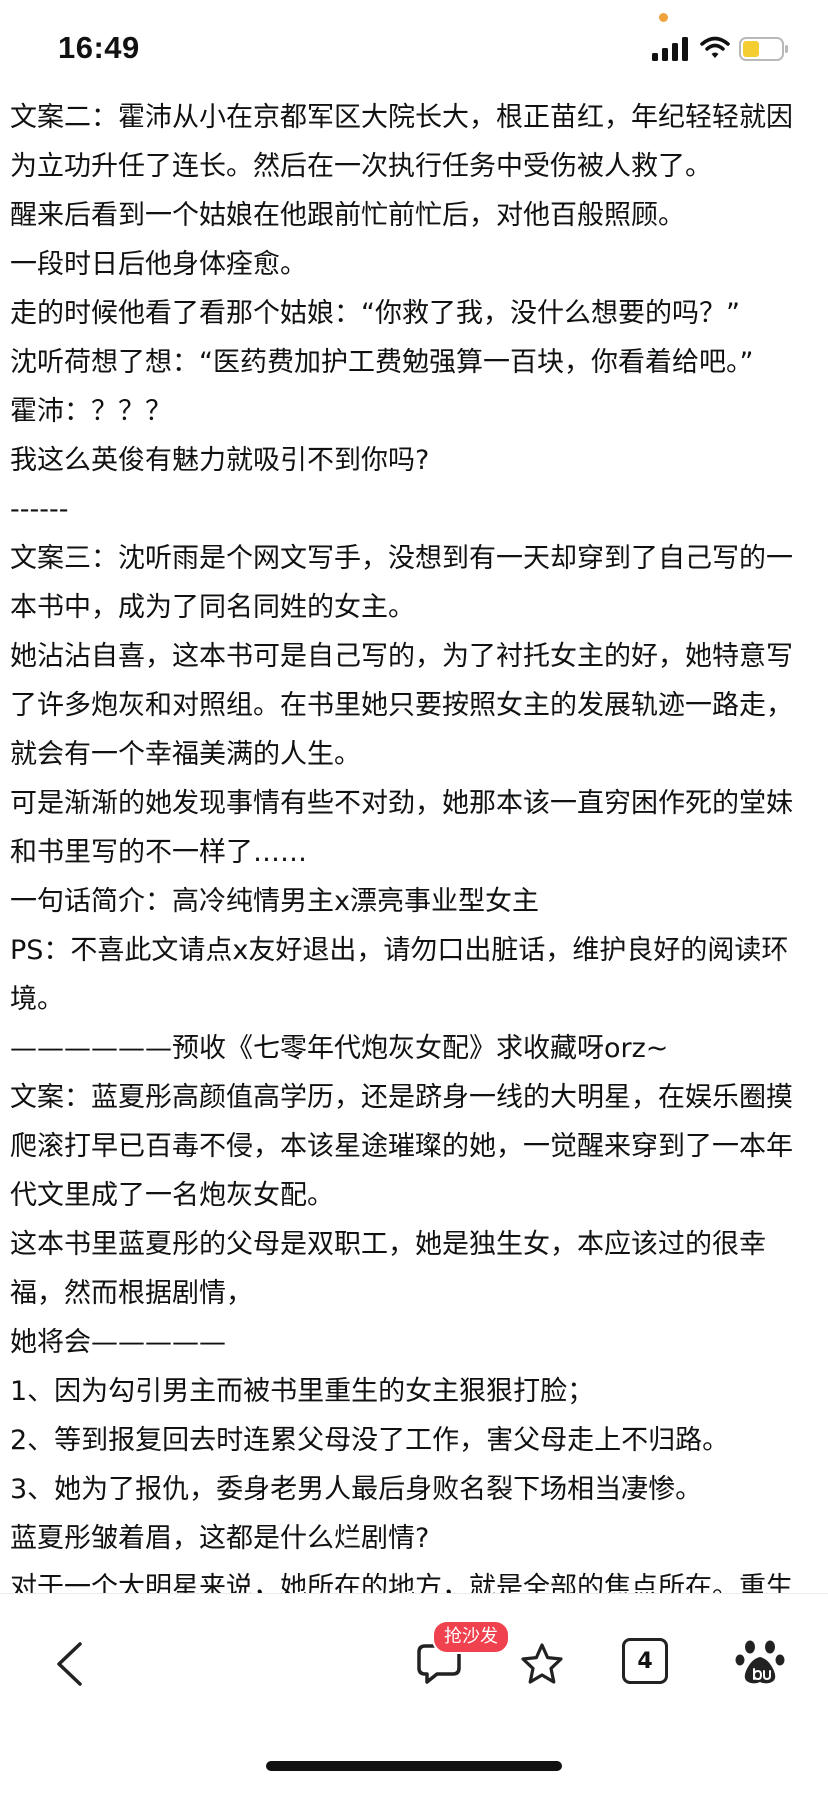 The width and height of the screenshot is (828, 1793). I want to click on text-line: 对于一个大明星来说，她所在的地方，就是全部的焦点所在。重生, so click(401, 1582).